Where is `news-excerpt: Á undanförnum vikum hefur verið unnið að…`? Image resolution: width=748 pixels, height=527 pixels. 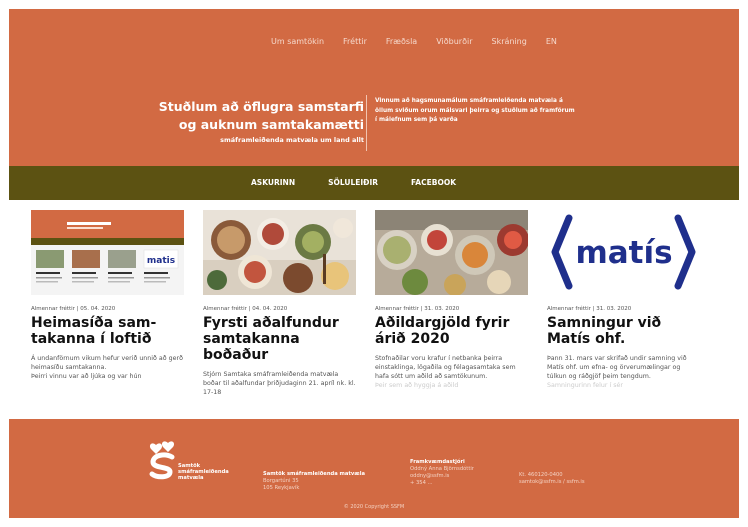 news-excerpt: Á undanförnum vikum hefur verið unnið að… is located at coordinates (107, 367).